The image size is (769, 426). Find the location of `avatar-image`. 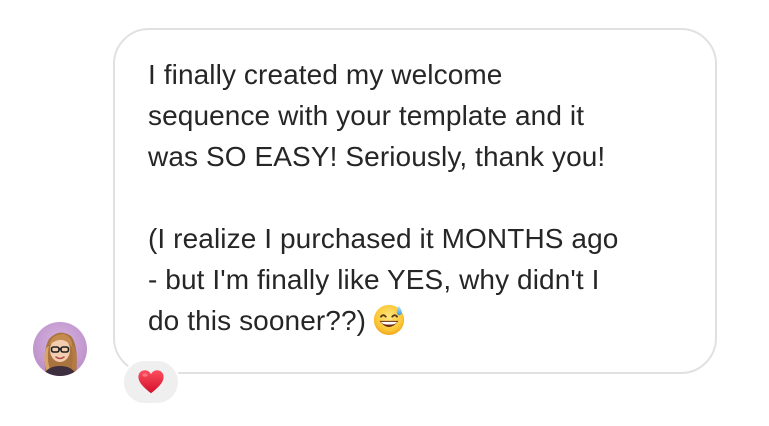

avatar-image is located at coordinates (60, 349).